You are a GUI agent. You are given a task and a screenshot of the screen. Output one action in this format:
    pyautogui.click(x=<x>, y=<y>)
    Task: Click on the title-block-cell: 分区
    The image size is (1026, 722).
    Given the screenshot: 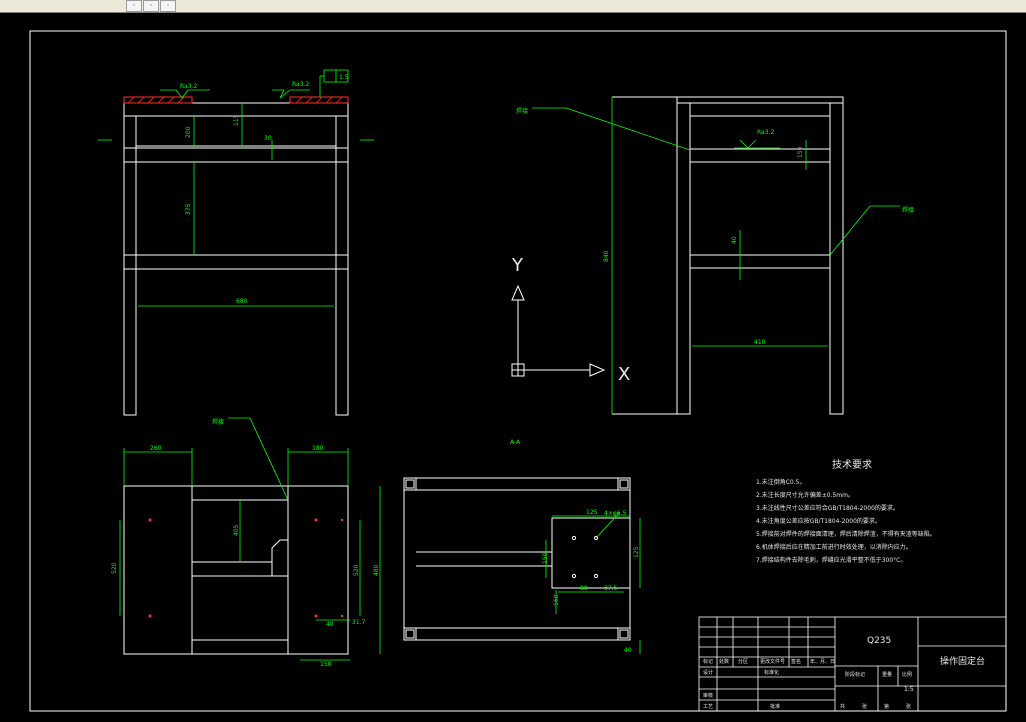 What is the action you would take?
    pyautogui.click(x=743, y=661)
    